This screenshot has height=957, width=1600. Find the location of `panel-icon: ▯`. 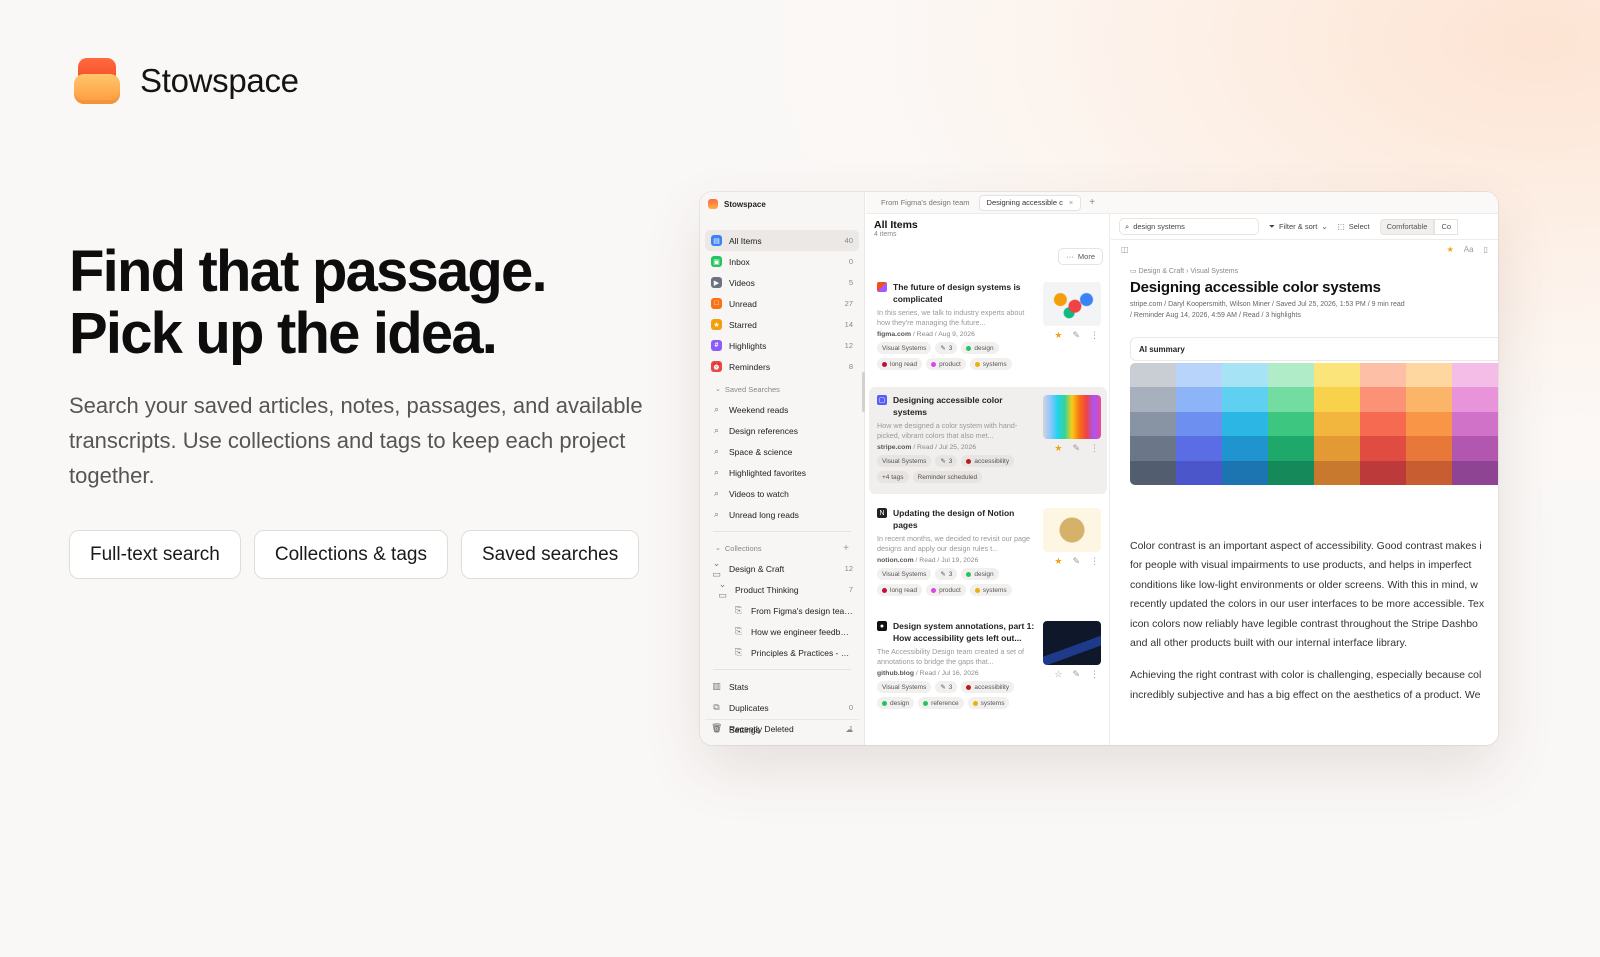

panel-icon: ▯ is located at coordinates (1486, 249).